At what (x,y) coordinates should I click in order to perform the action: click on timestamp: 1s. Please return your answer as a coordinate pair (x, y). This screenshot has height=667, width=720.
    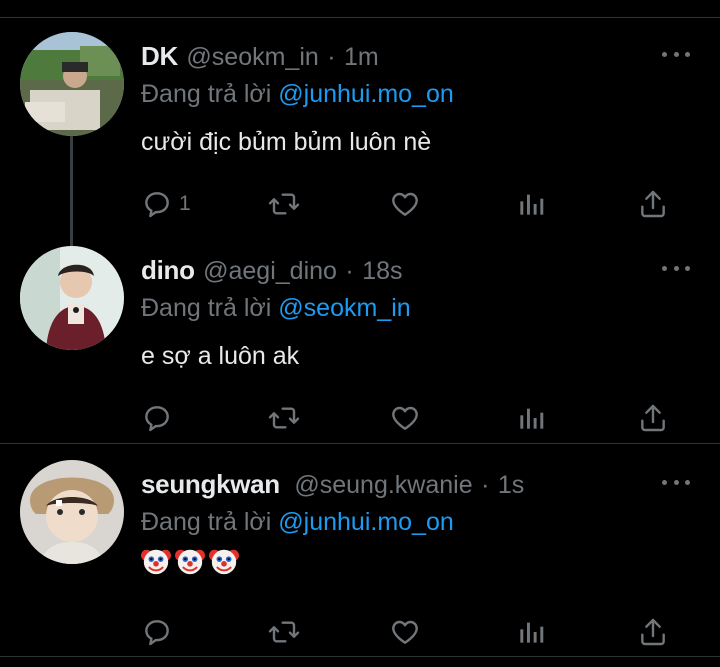
    Looking at the image, I should click on (511, 485).